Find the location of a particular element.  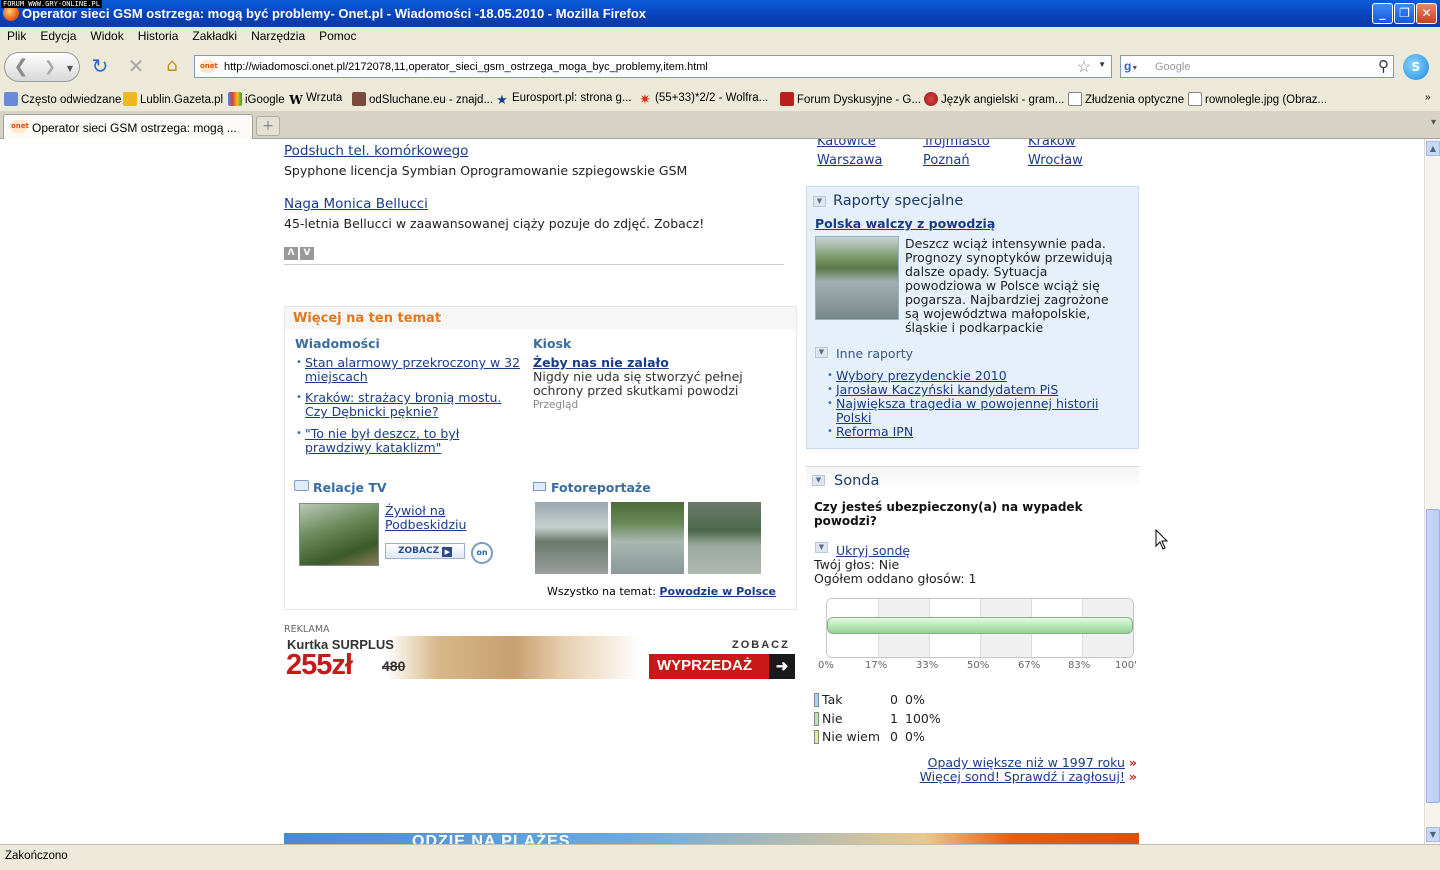

bookmarks-overflow-icon: » is located at coordinates (1428, 97).